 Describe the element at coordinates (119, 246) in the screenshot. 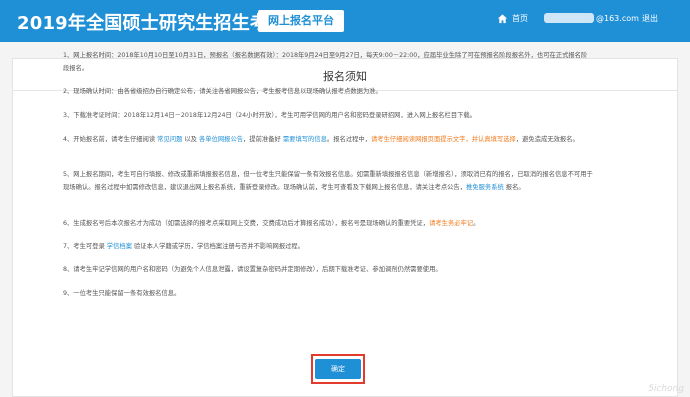

I see `notice-link: 学信档案` at that location.